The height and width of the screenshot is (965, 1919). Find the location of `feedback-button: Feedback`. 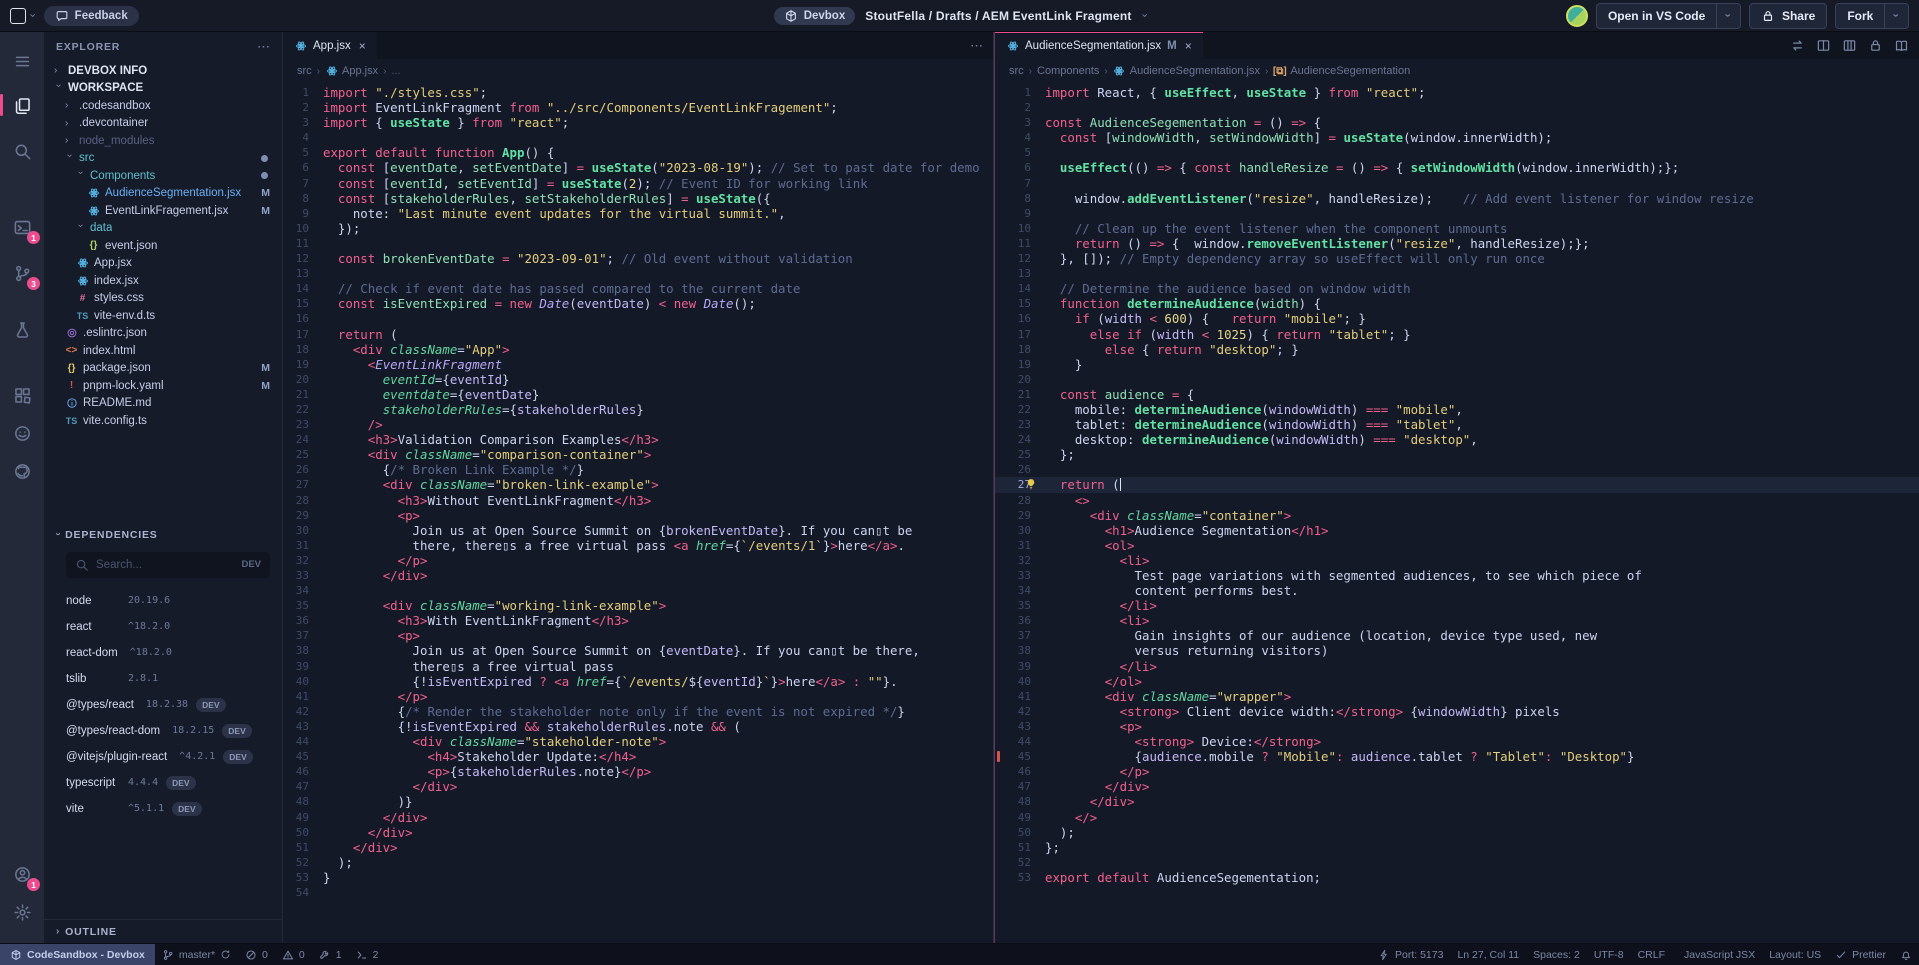

feedback-button: Feedback is located at coordinates (91, 15).